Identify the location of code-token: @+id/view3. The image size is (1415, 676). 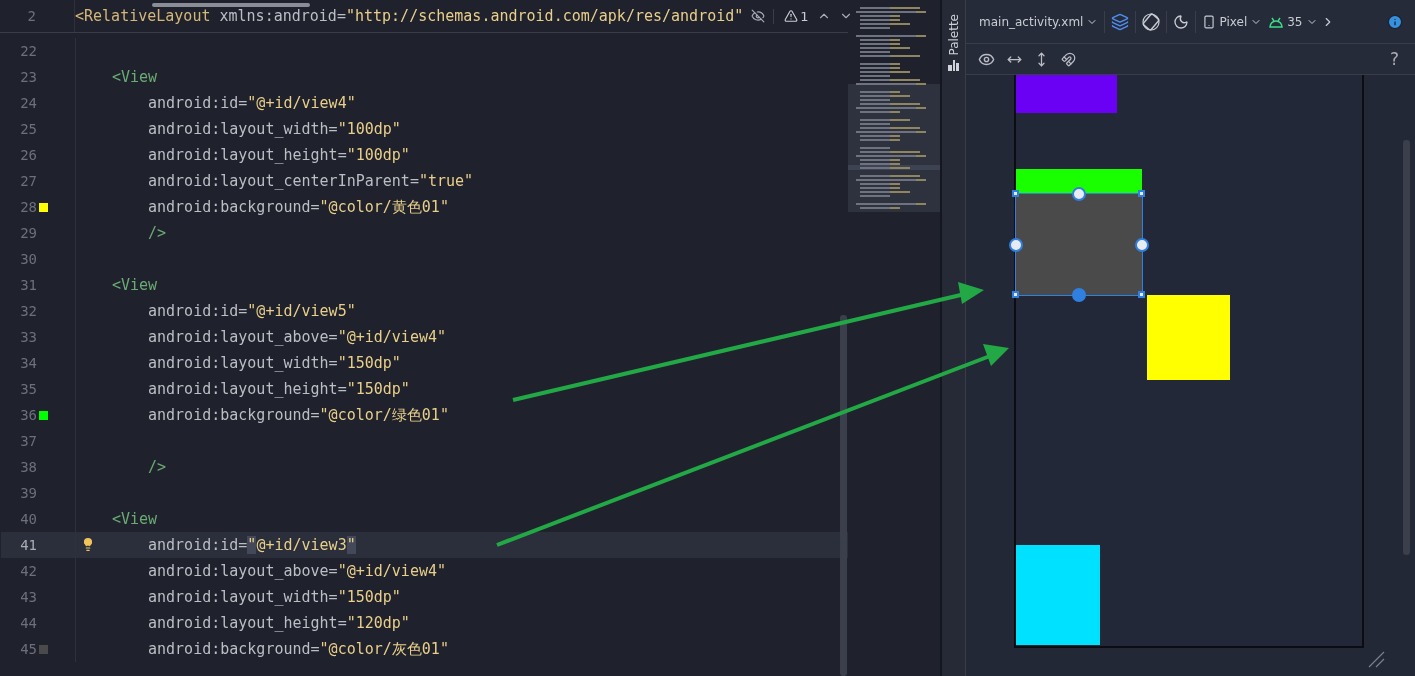
(301, 545).